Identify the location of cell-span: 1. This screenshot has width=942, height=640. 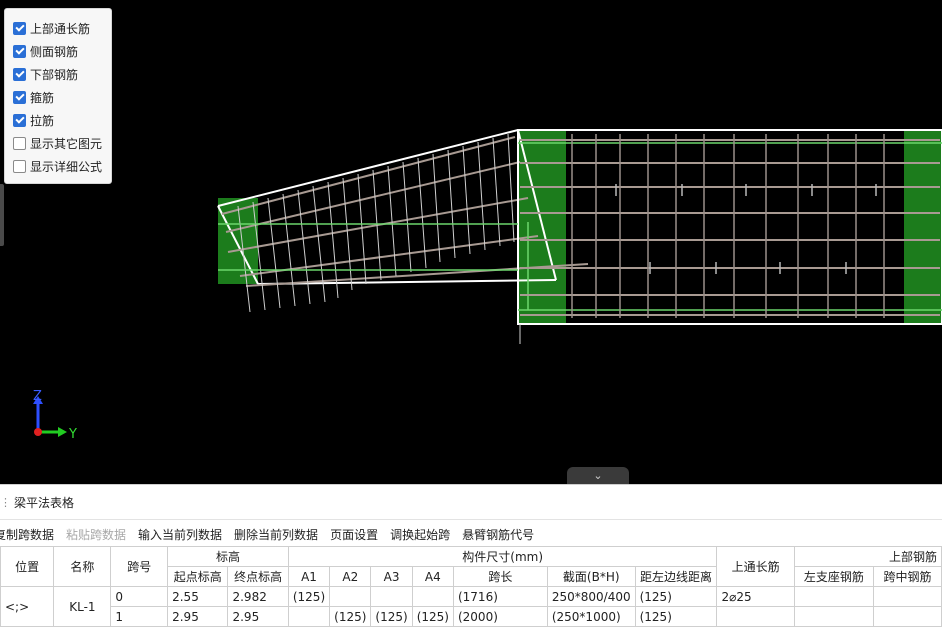
(139, 616).